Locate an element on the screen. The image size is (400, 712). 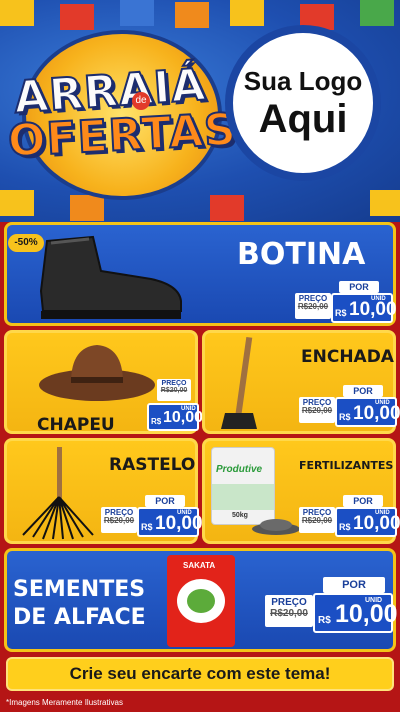
hat-image is located at coordinates (97, 373).